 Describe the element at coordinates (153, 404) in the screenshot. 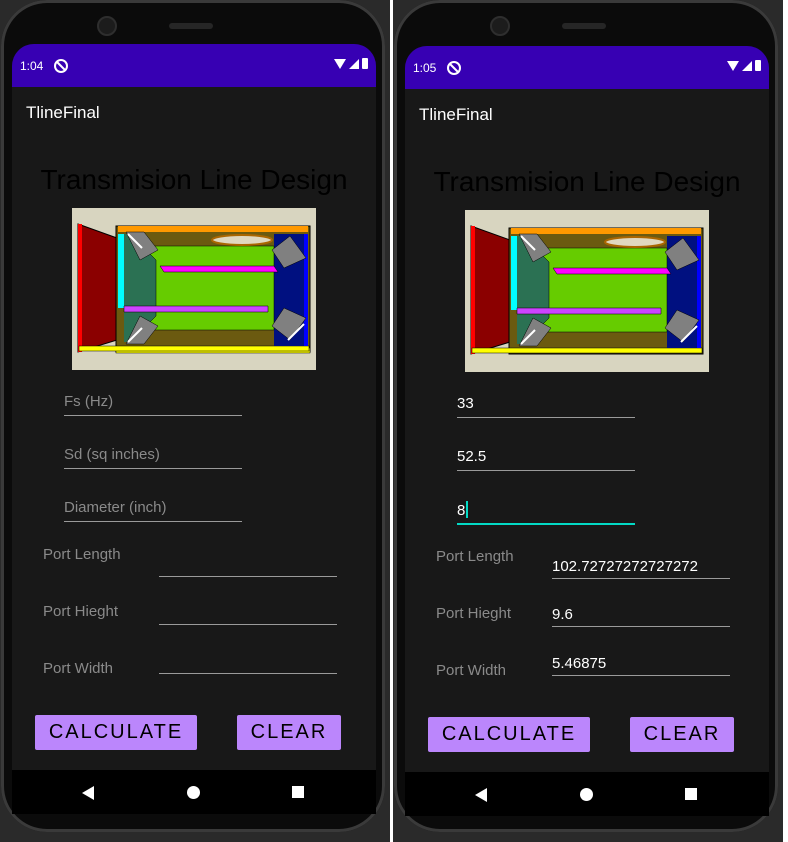

I see `fs-input: Fs (Hz)` at that location.